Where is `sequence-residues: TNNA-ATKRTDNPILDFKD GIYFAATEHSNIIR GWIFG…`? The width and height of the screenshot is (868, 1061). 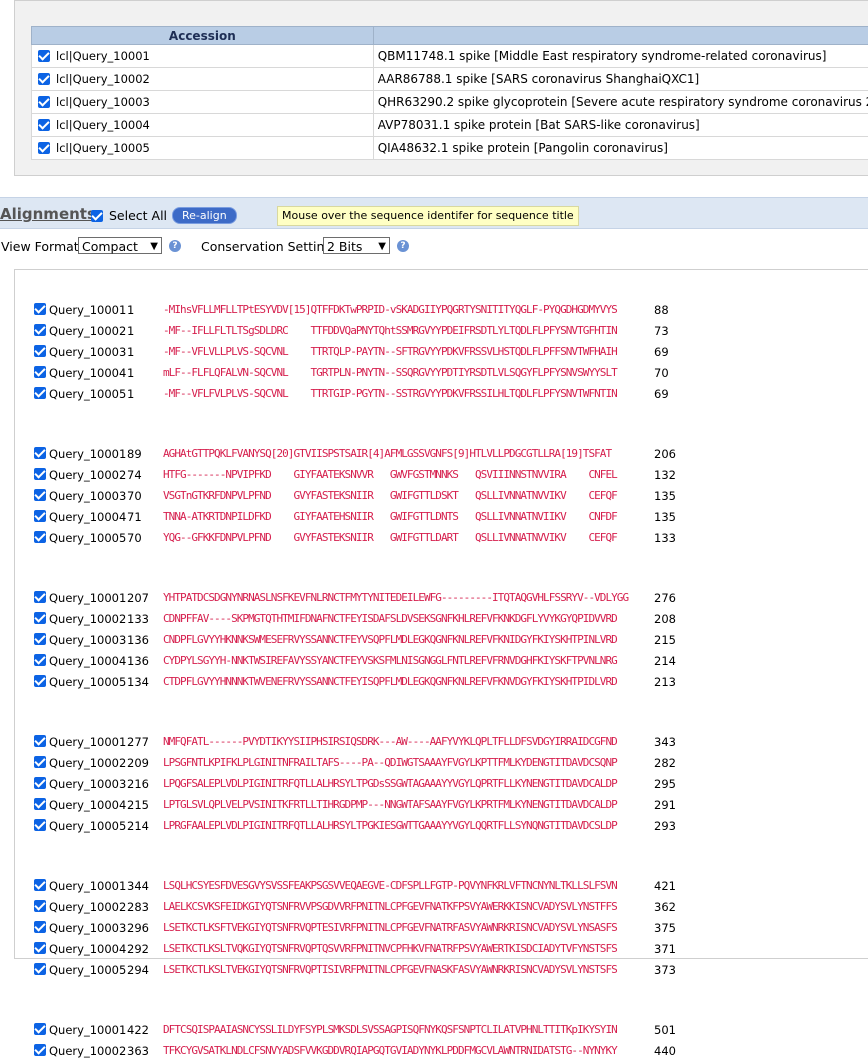 sequence-residues: TNNA-ATKRTDNPILDFKD GIYFAATEHSNIIR GWIFG… is located at coordinates (390, 517).